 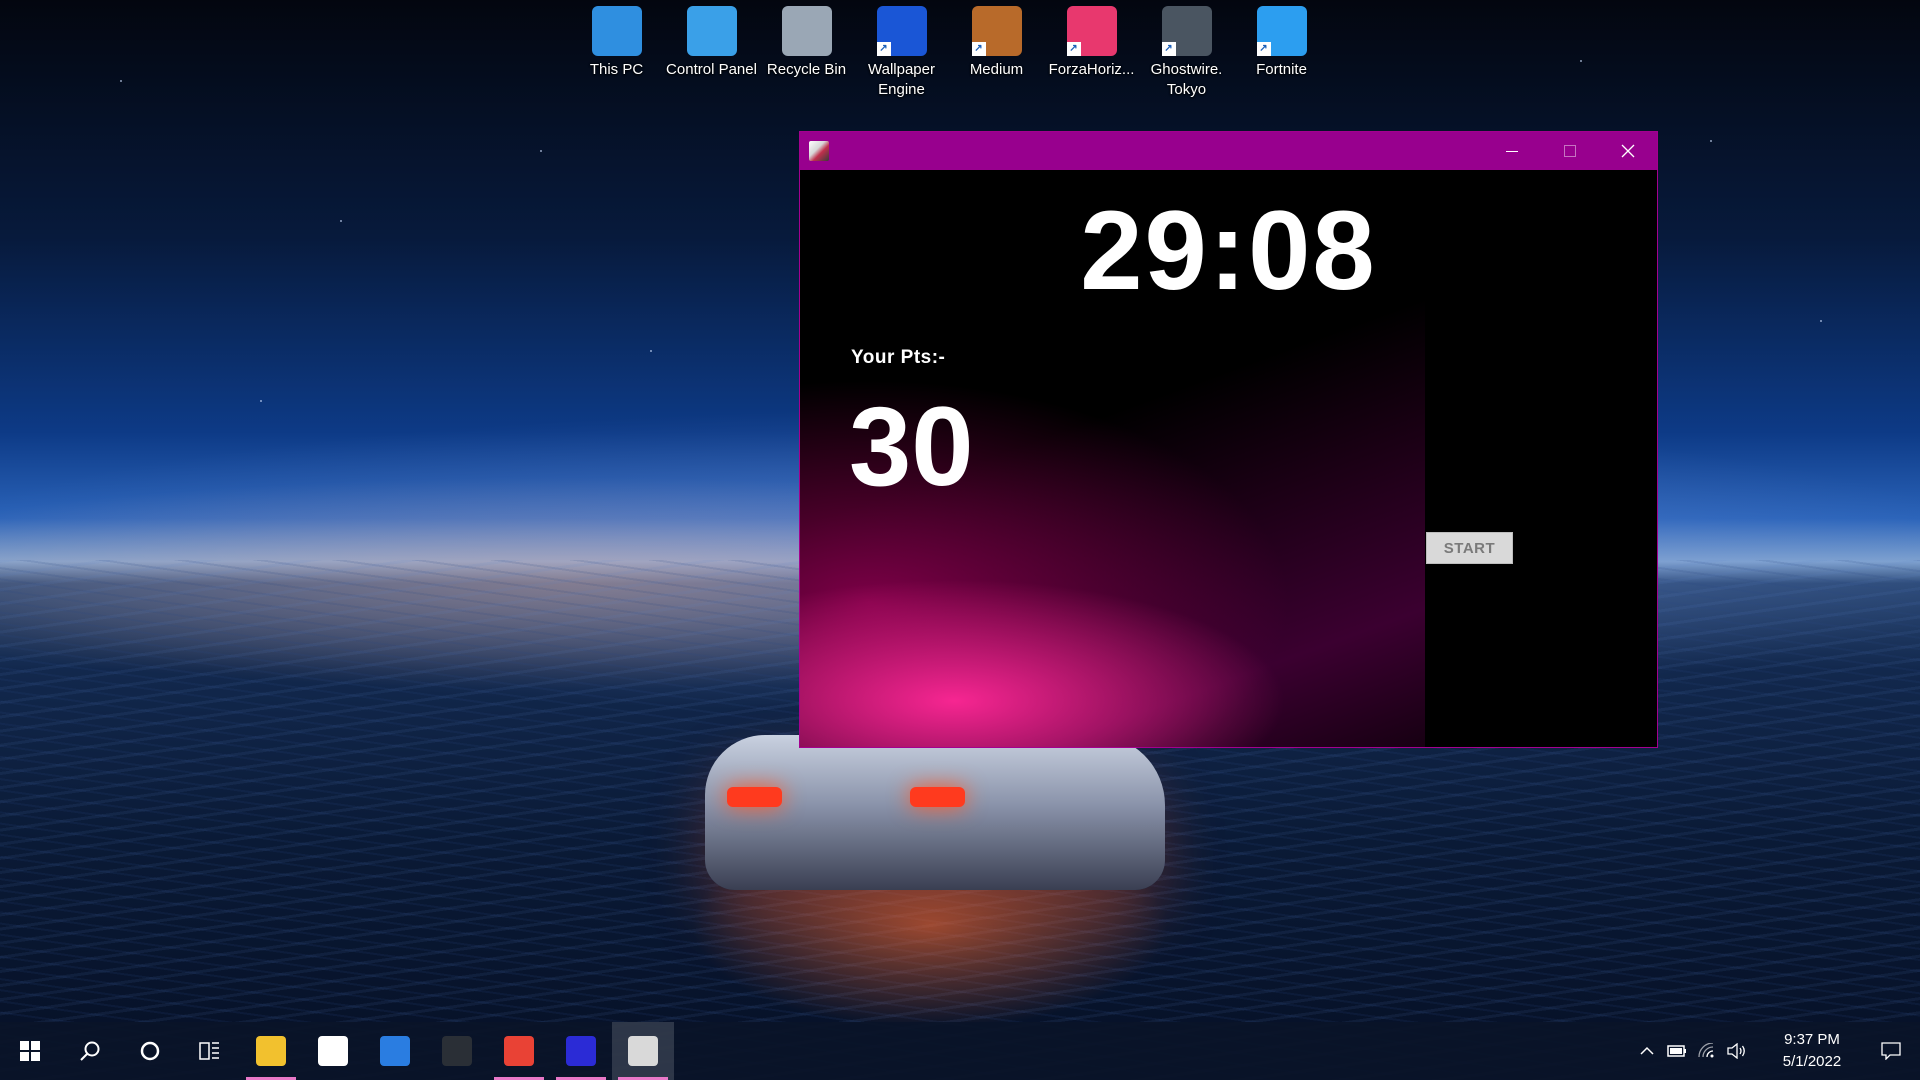 I want to click on desktop-icon-label: This PC, so click(x=616, y=69).